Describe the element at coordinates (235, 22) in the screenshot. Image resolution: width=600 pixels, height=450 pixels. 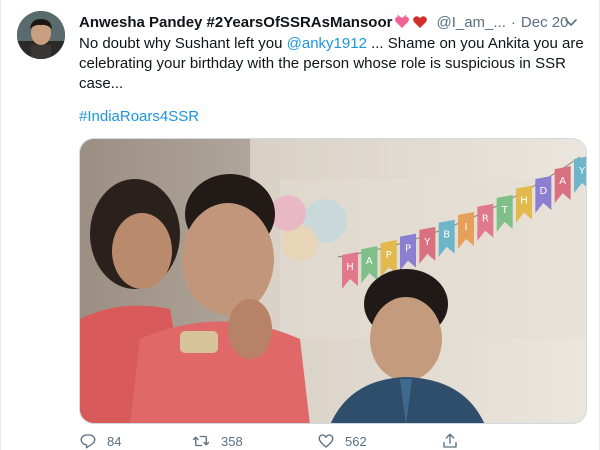
I see `display-name: Anwesha Pandey #2YearsOfSSRAsMansoor` at that location.